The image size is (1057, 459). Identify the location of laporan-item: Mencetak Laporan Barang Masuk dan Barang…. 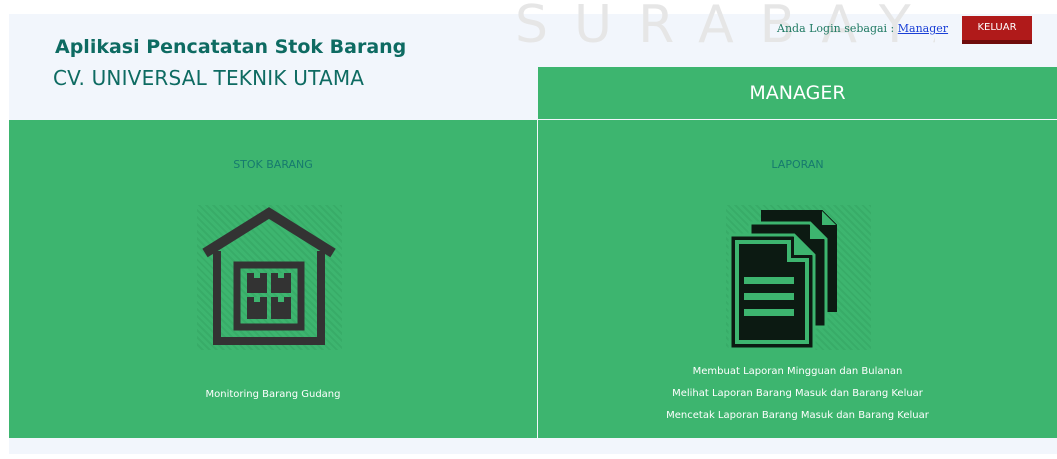
(797, 415).